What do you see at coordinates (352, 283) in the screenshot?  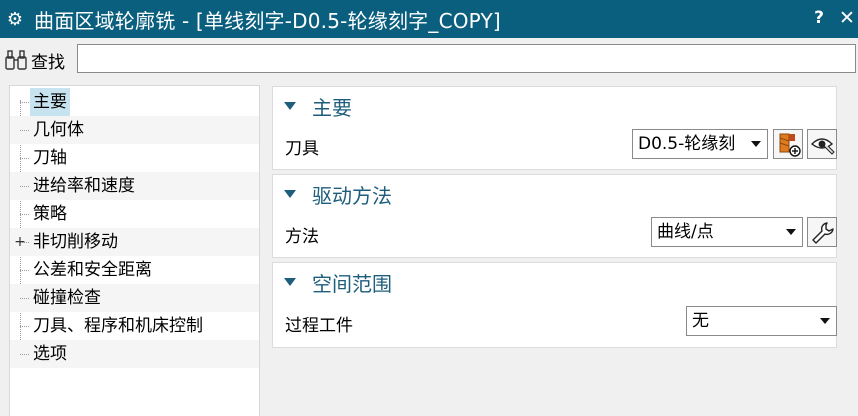 I see `section-title: 空间范围` at bounding box center [352, 283].